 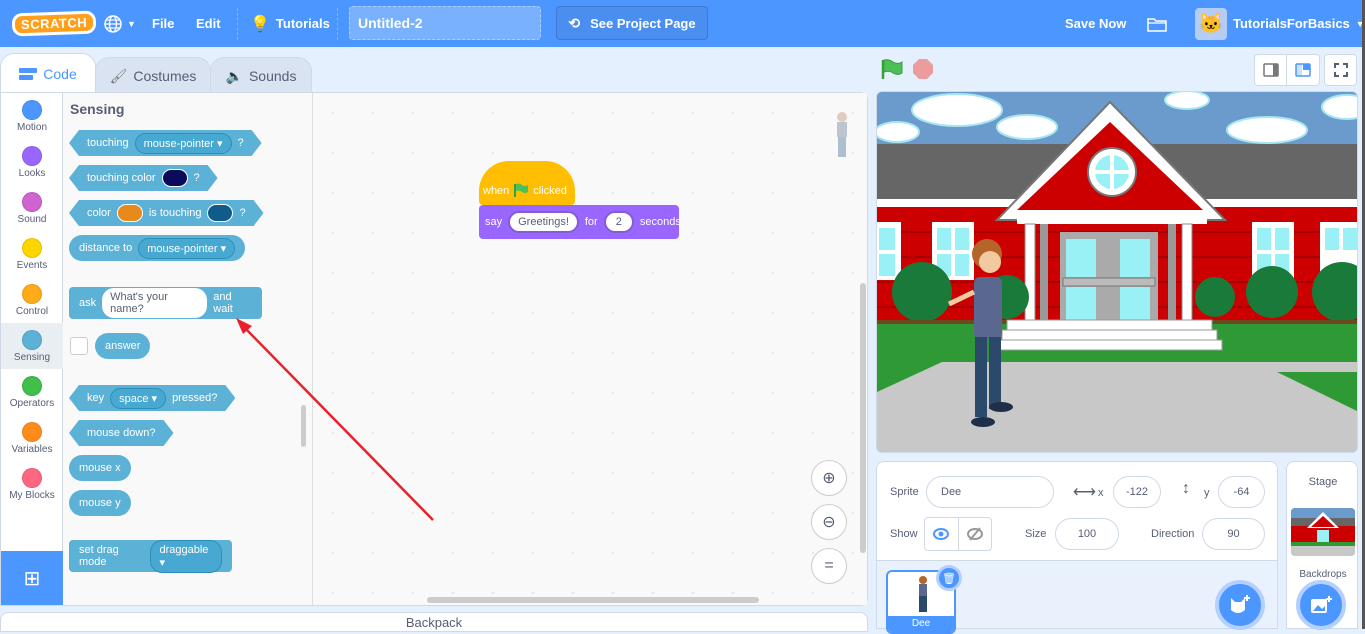 What do you see at coordinates (1303, 70) in the screenshot?
I see `normal-stage-button` at bounding box center [1303, 70].